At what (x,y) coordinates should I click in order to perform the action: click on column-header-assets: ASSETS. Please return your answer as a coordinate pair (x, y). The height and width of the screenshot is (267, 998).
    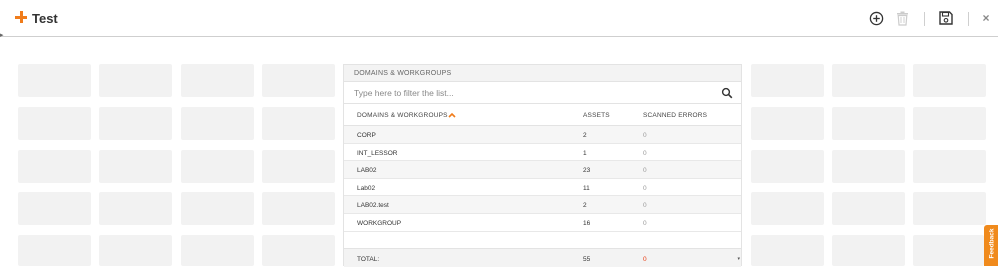
    Looking at the image, I should click on (596, 115).